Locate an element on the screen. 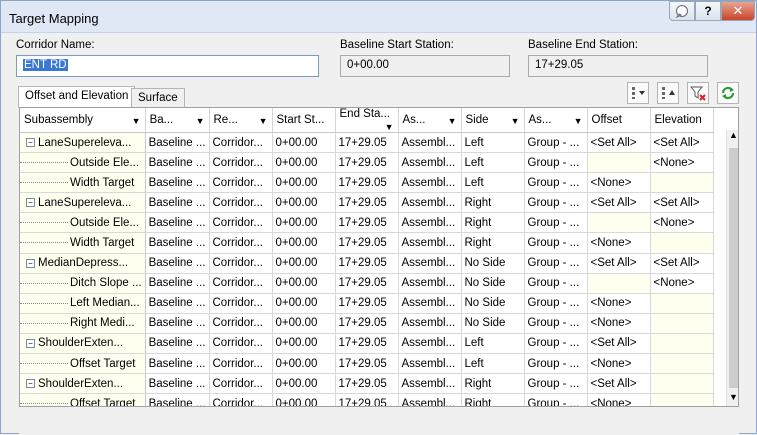 This screenshot has width=757, height=435. col-end-station: End Sta... ▼ is located at coordinates (367, 120).